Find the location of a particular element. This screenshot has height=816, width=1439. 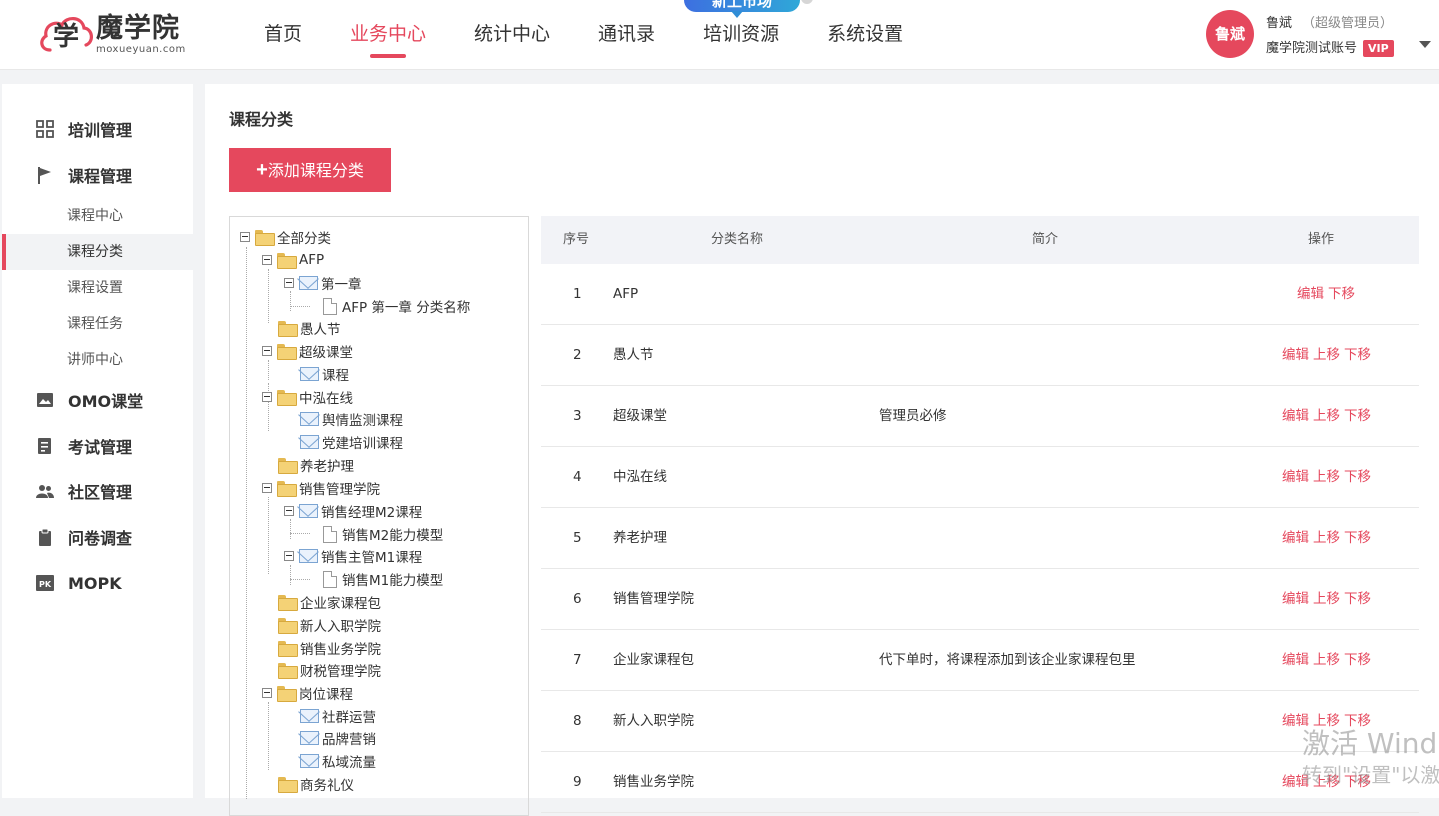

doc-icon is located at coordinates (330, 579).